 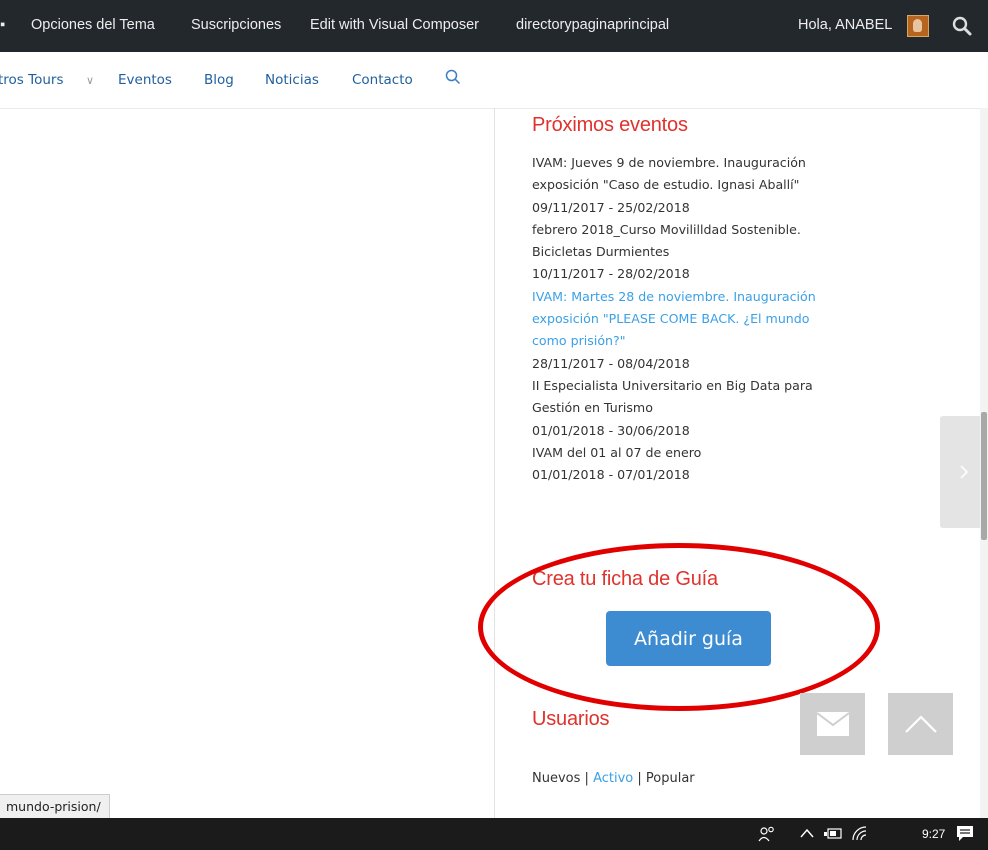 I want to click on event-text: 01/01/2018 - 30/06/2018, so click(x=611, y=430).